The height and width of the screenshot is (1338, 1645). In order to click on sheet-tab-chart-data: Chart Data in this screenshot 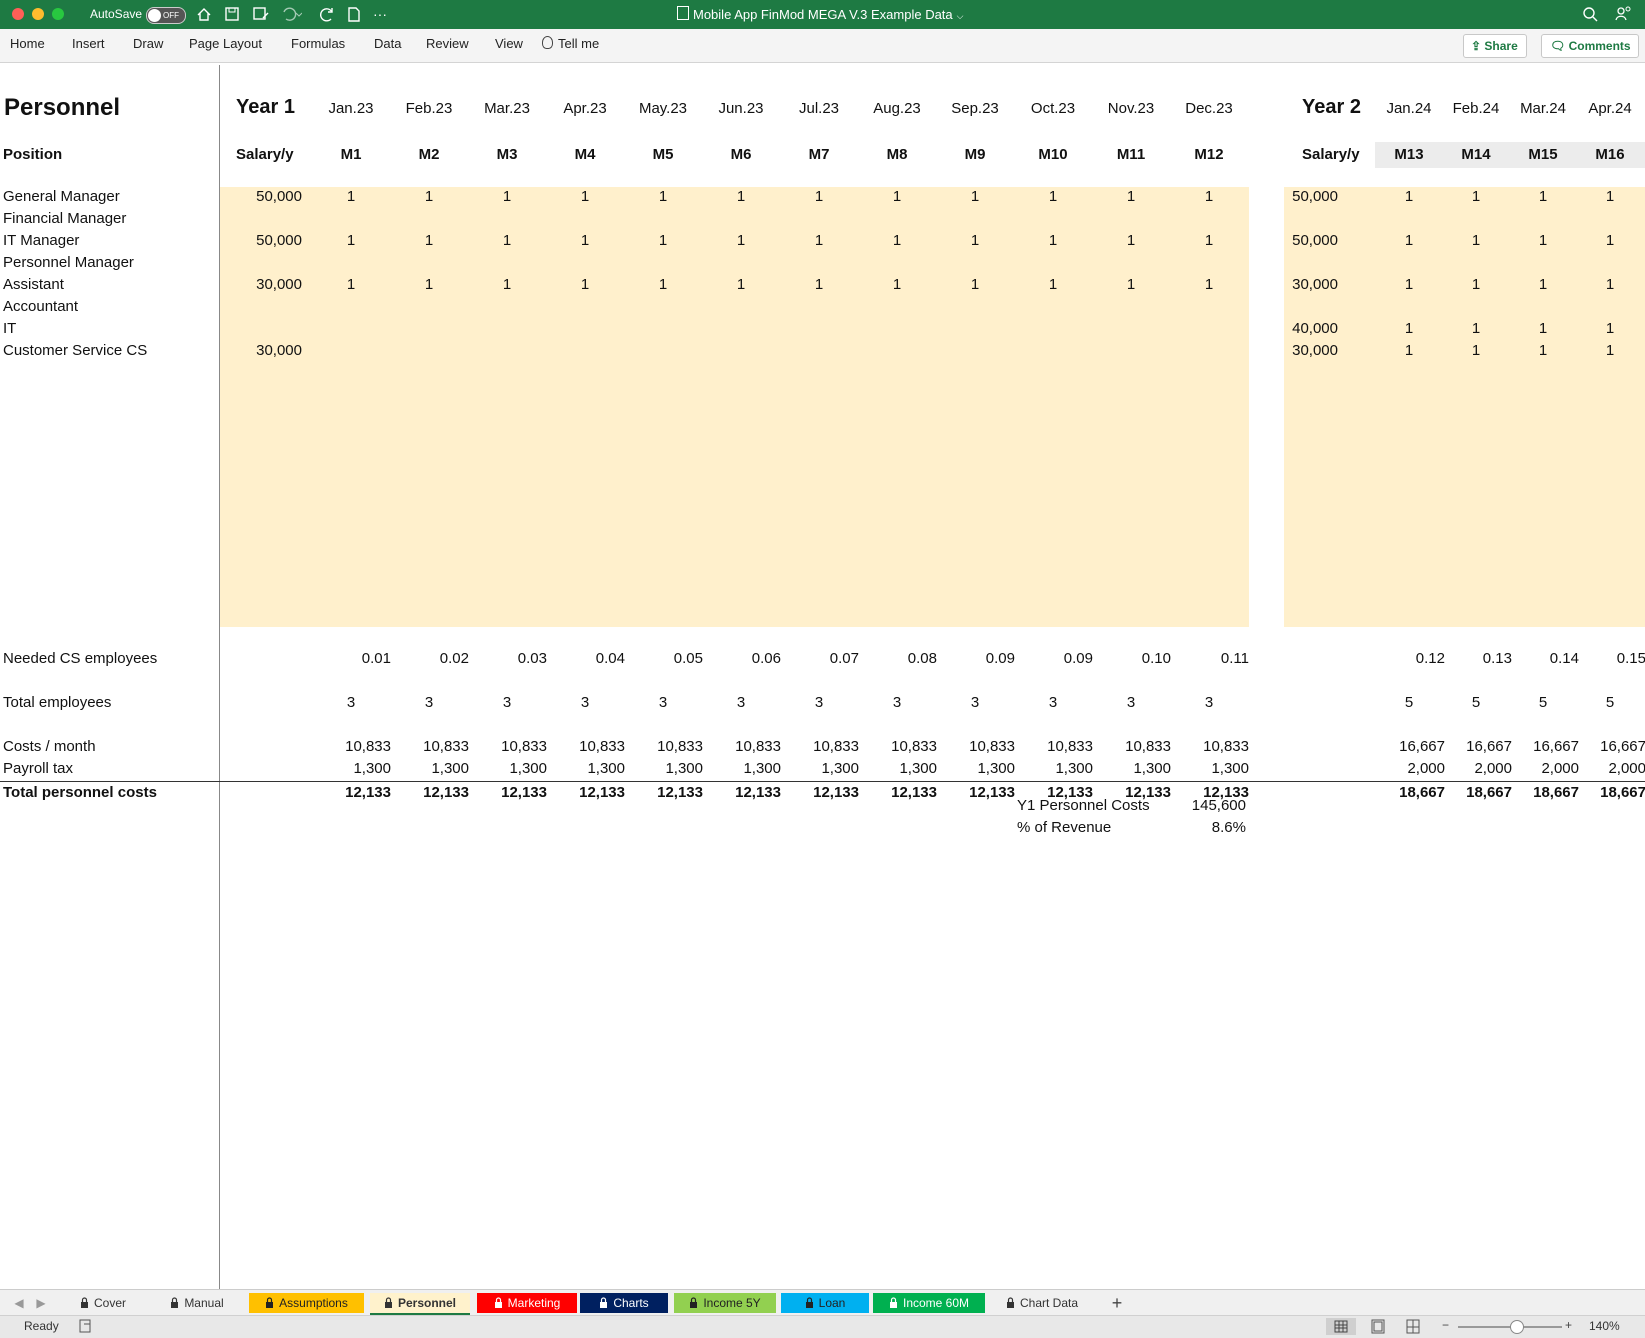, I will do `click(1042, 1303)`.